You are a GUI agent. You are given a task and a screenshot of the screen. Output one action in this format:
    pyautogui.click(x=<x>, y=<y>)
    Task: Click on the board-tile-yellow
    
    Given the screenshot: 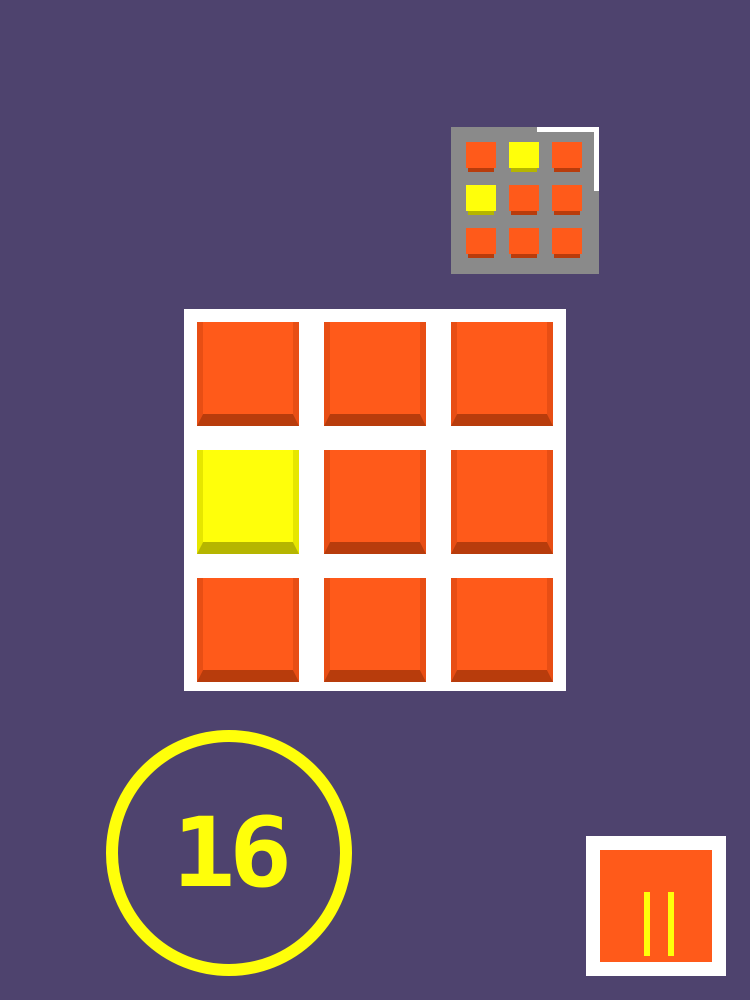 What is the action you would take?
    pyautogui.click(x=248, y=502)
    